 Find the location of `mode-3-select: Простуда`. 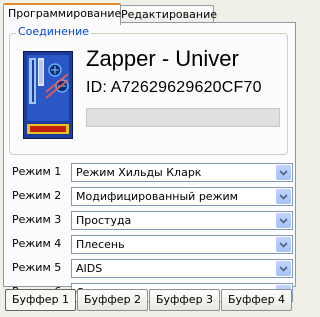

mode-3-select: Простуда is located at coordinates (182, 220).